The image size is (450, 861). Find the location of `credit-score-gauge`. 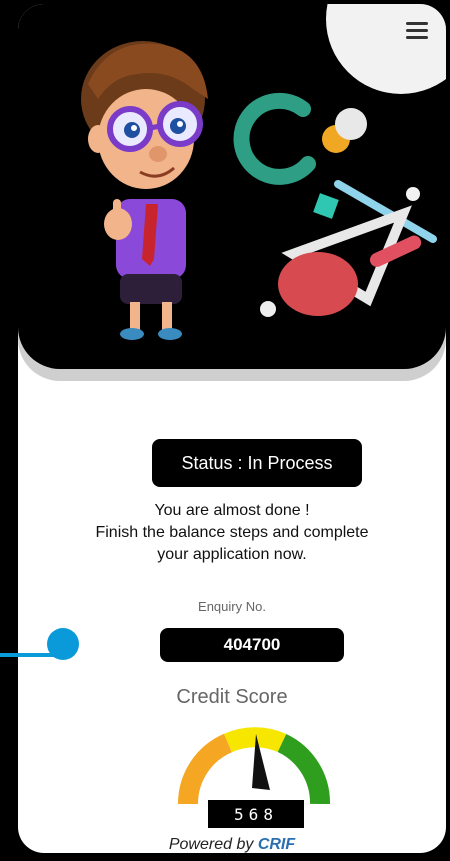

credit-score-gauge is located at coordinates (253, 765).